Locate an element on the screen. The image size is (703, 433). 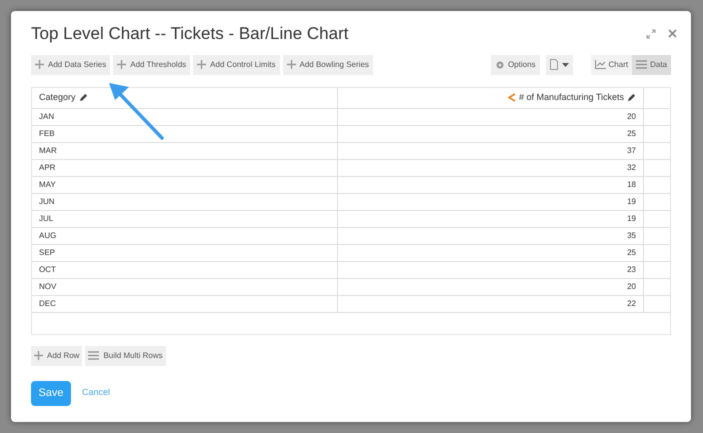
pointer-arrow is located at coordinates (136, 111).